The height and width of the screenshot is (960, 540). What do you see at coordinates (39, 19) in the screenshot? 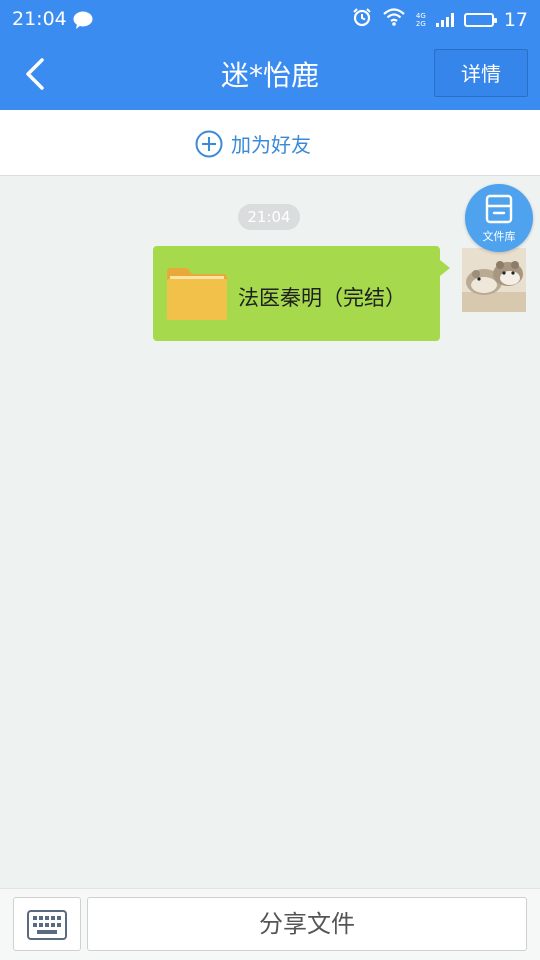
I see `status-time: 21:04` at bounding box center [39, 19].